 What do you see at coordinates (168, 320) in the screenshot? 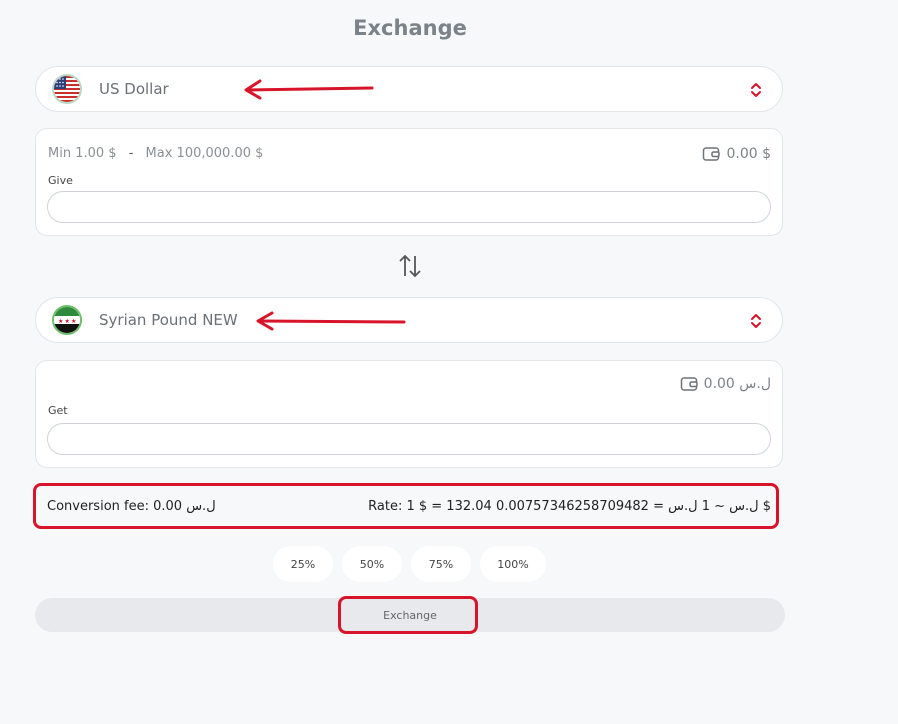
I see `get-currency-label: Syrian Pound NEW` at bounding box center [168, 320].